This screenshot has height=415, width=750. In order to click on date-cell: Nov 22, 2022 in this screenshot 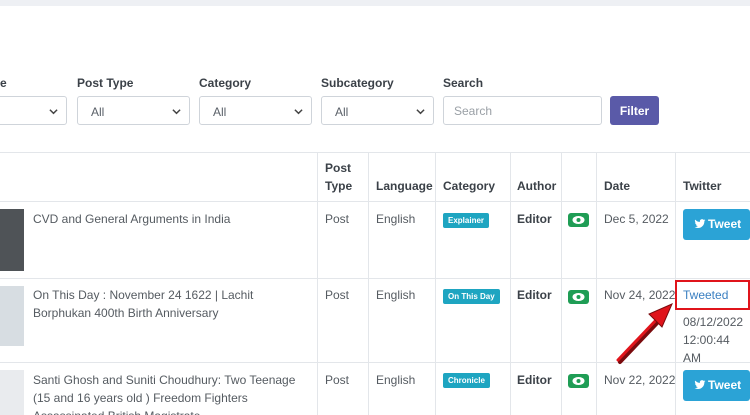, I will do `click(640, 380)`.